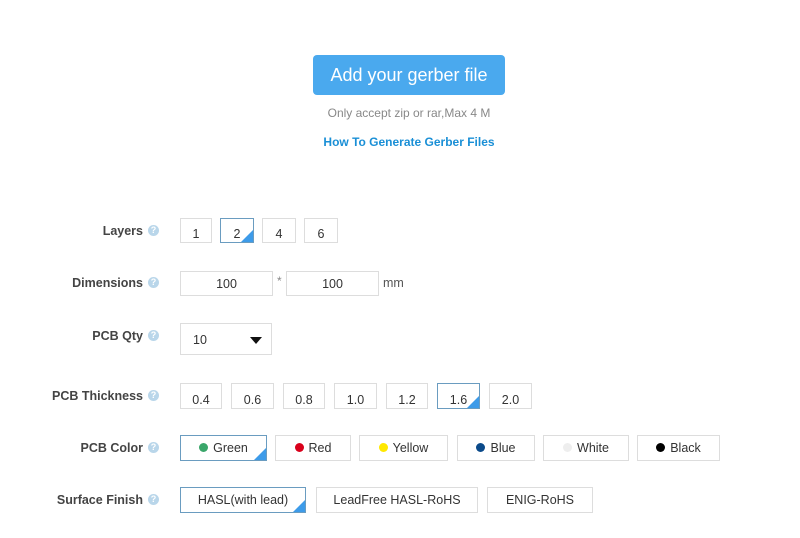  What do you see at coordinates (355, 396) in the screenshot?
I see `thickness-option: 1.0` at bounding box center [355, 396].